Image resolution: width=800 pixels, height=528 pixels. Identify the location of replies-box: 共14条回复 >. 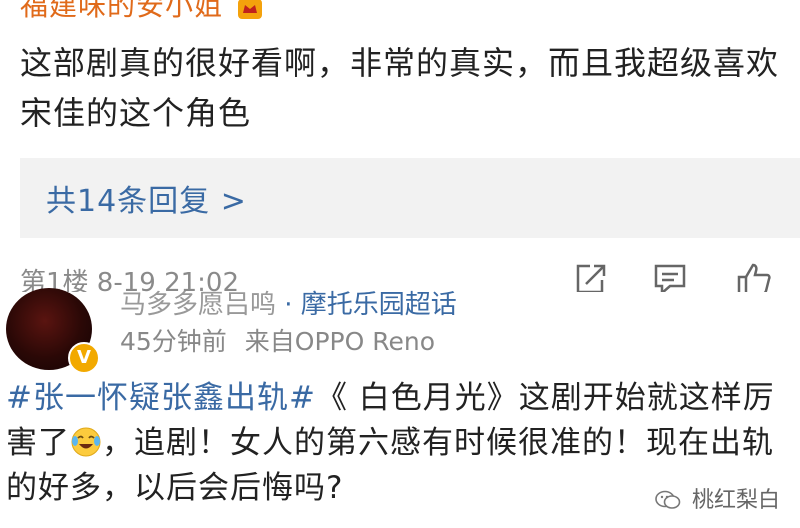
(410, 198).